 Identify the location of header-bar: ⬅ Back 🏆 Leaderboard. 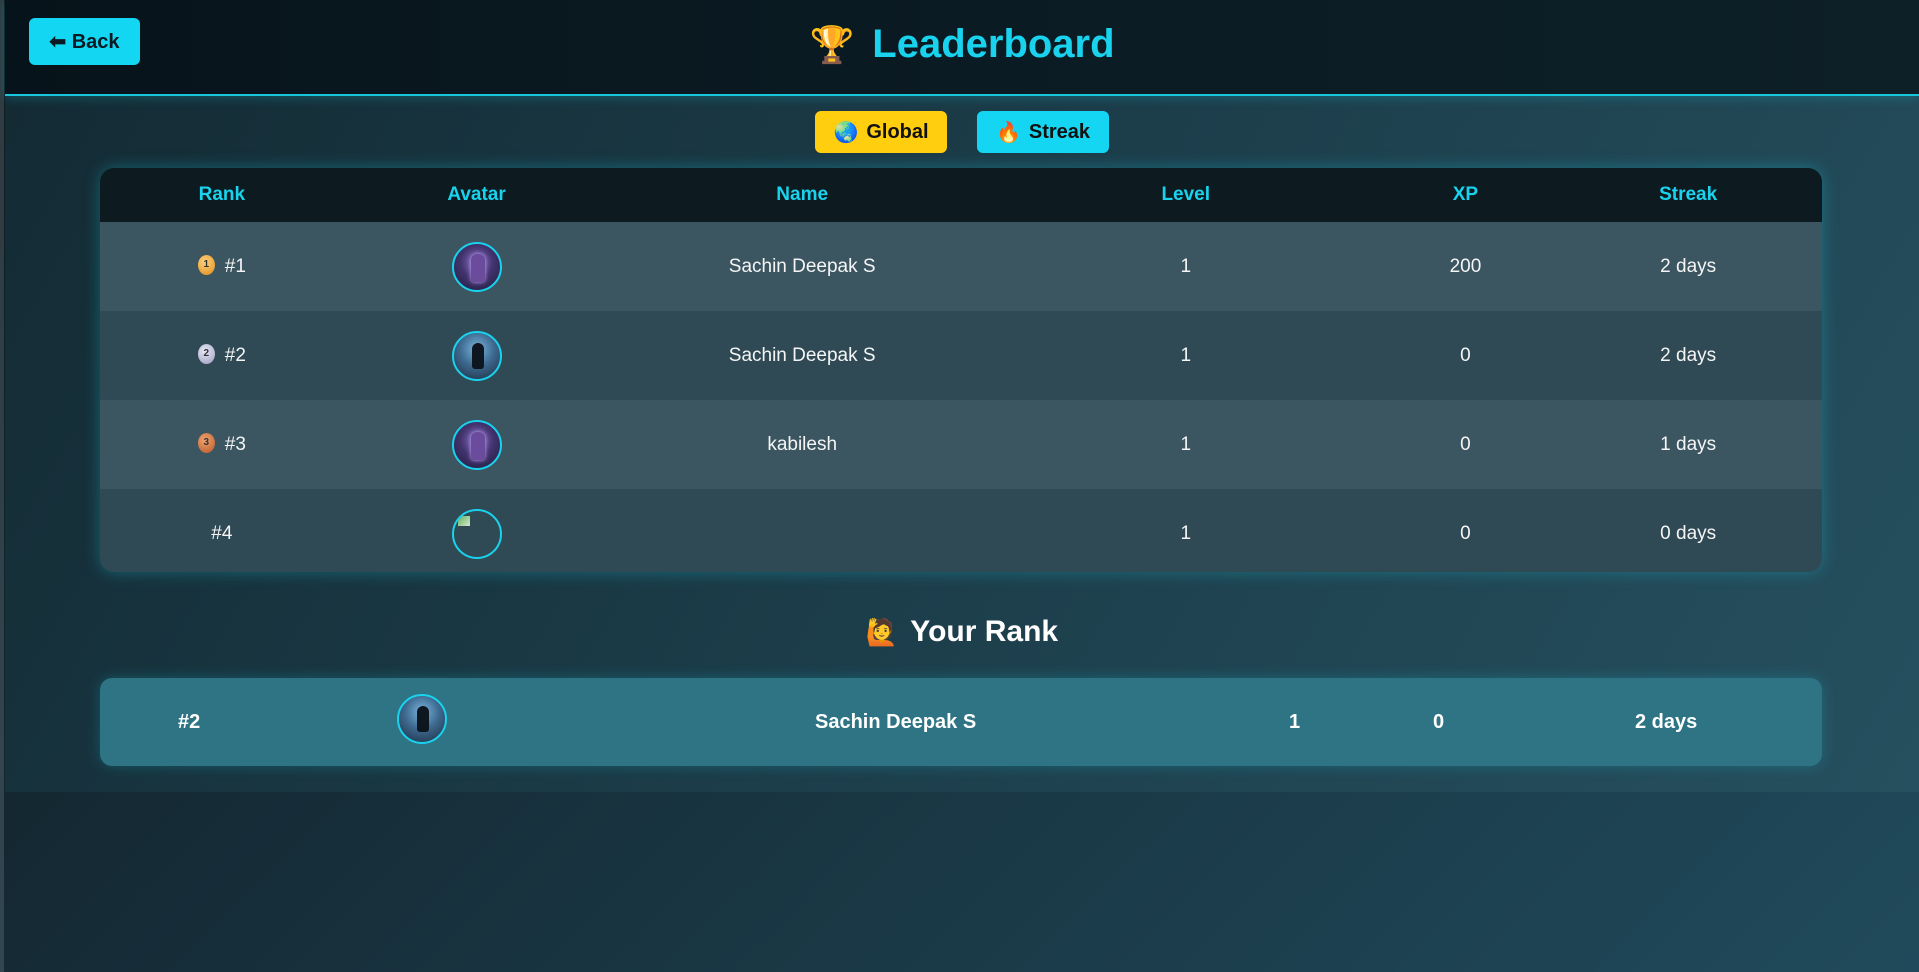
(962, 48).